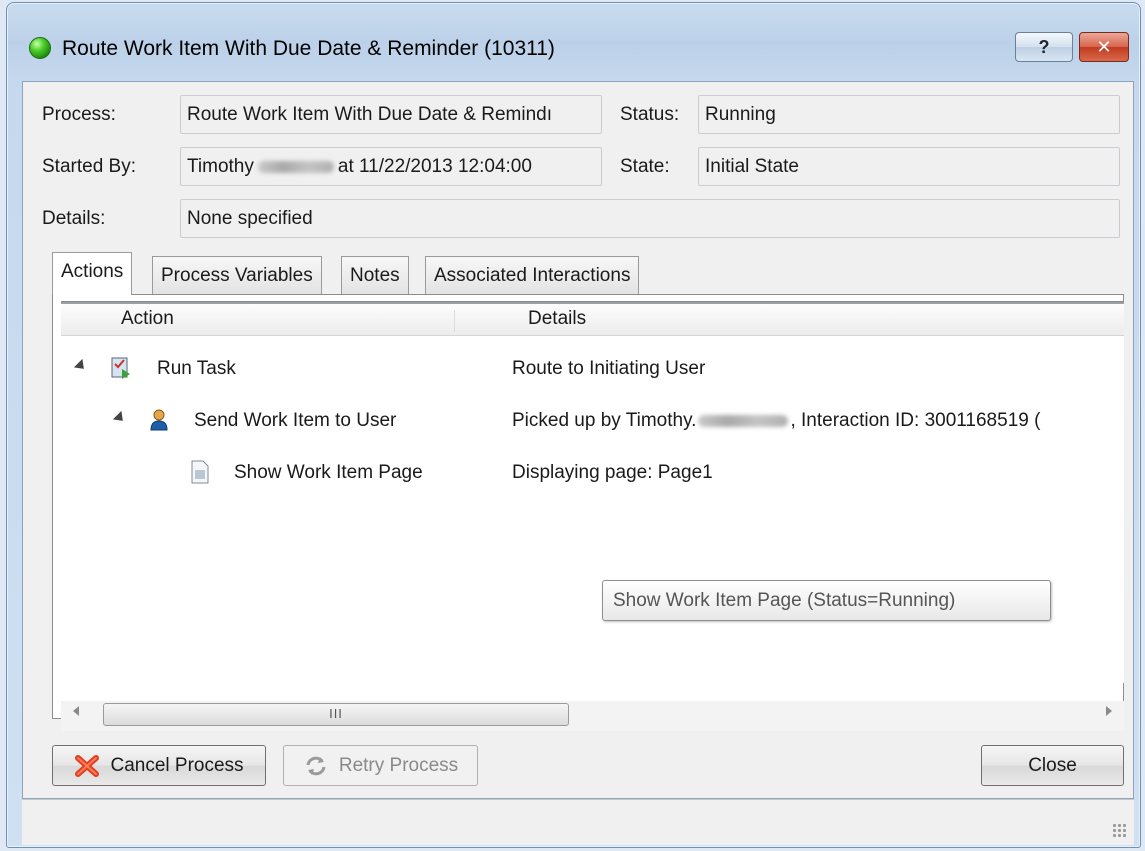  What do you see at coordinates (826, 600) in the screenshot?
I see `row-tooltip: Show Work Item Page (Status=Running)` at bounding box center [826, 600].